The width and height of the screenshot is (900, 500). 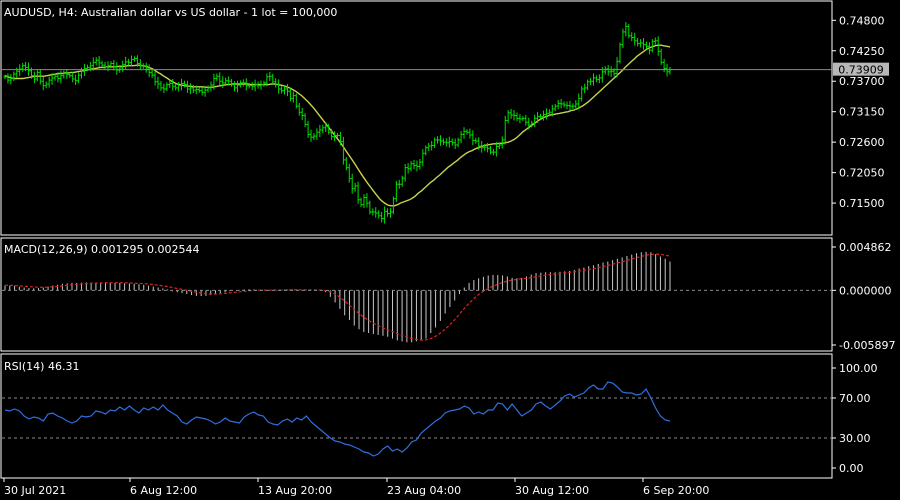 I want to click on x-tick-label: 13 Aug 20:00, so click(x=295, y=490).